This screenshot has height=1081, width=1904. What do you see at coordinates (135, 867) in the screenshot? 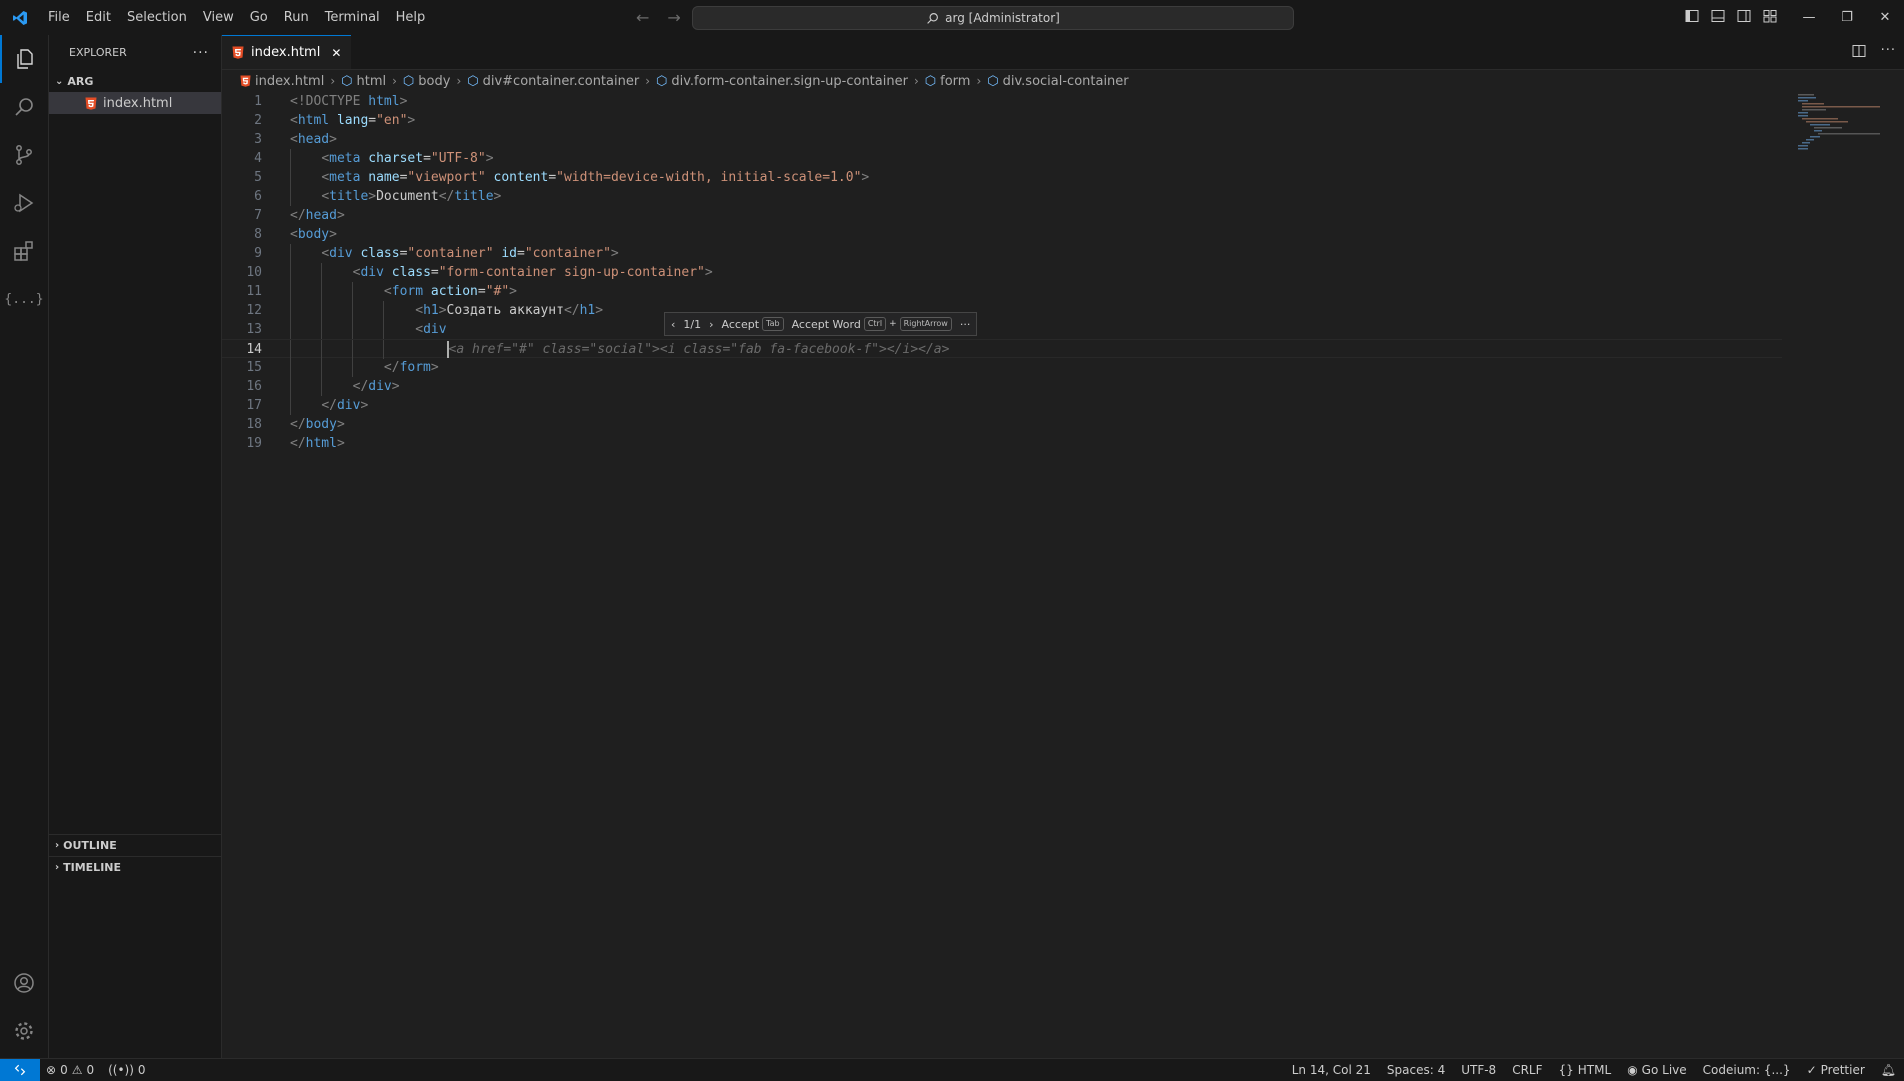
I see `timeline-section: › TIMELINE` at bounding box center [135, 867].